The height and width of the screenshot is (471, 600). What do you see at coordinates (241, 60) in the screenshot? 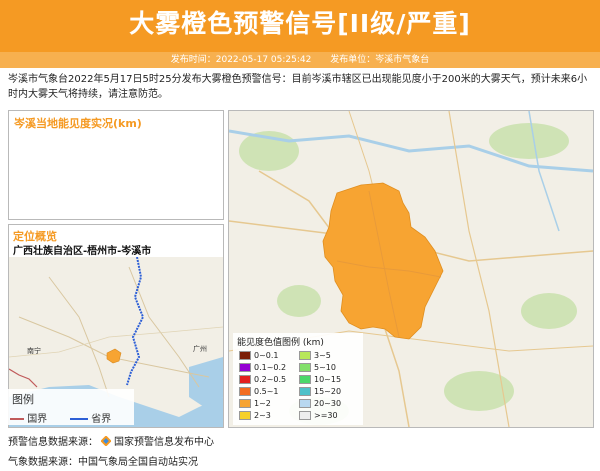
I see `publish-time: 发布时间：2022-05-17 05:25:42` at bounding box center [241, 60].